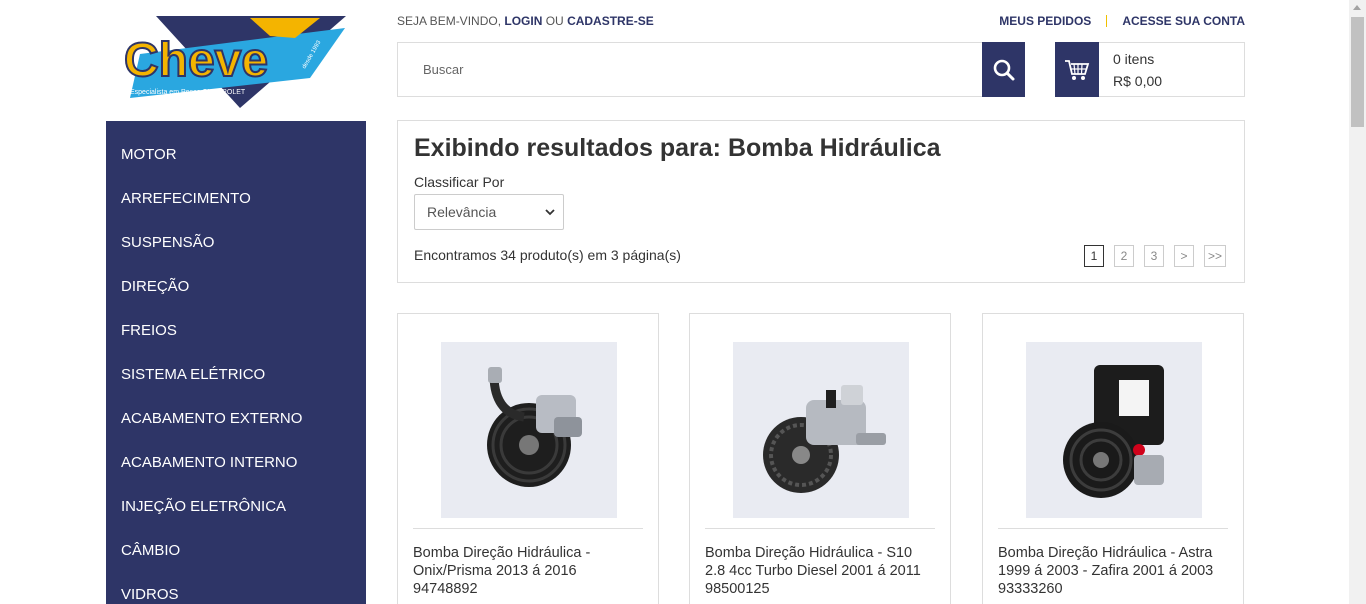 The image size is (1366, 604). Describe the element at coordinates (449, 21) in the screenshot. I see `welcome-text: SEJA BEM-VINDO,` at that location.